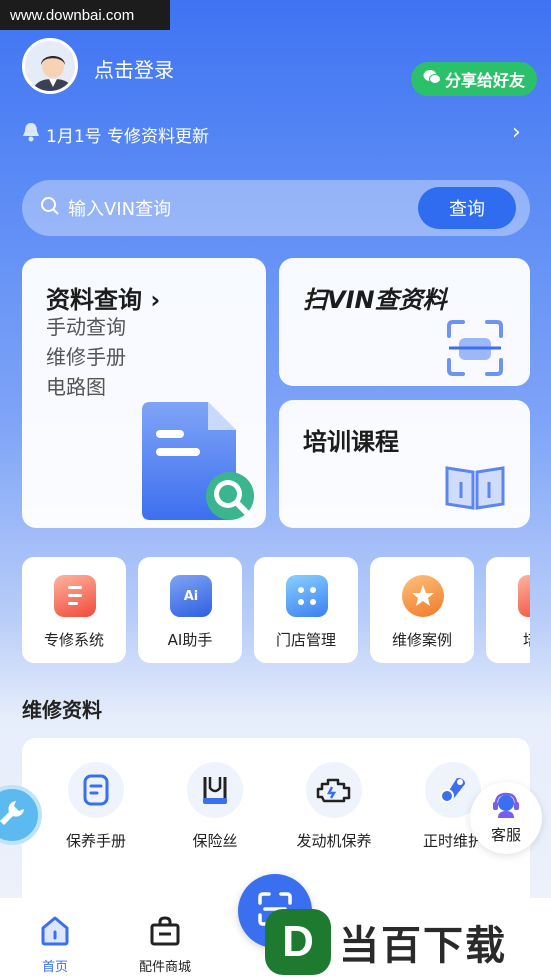  What do you see at coordinates (75, 596) in the screenshot?
I see `doc-stack-icon` at bounding box center [75, 596].